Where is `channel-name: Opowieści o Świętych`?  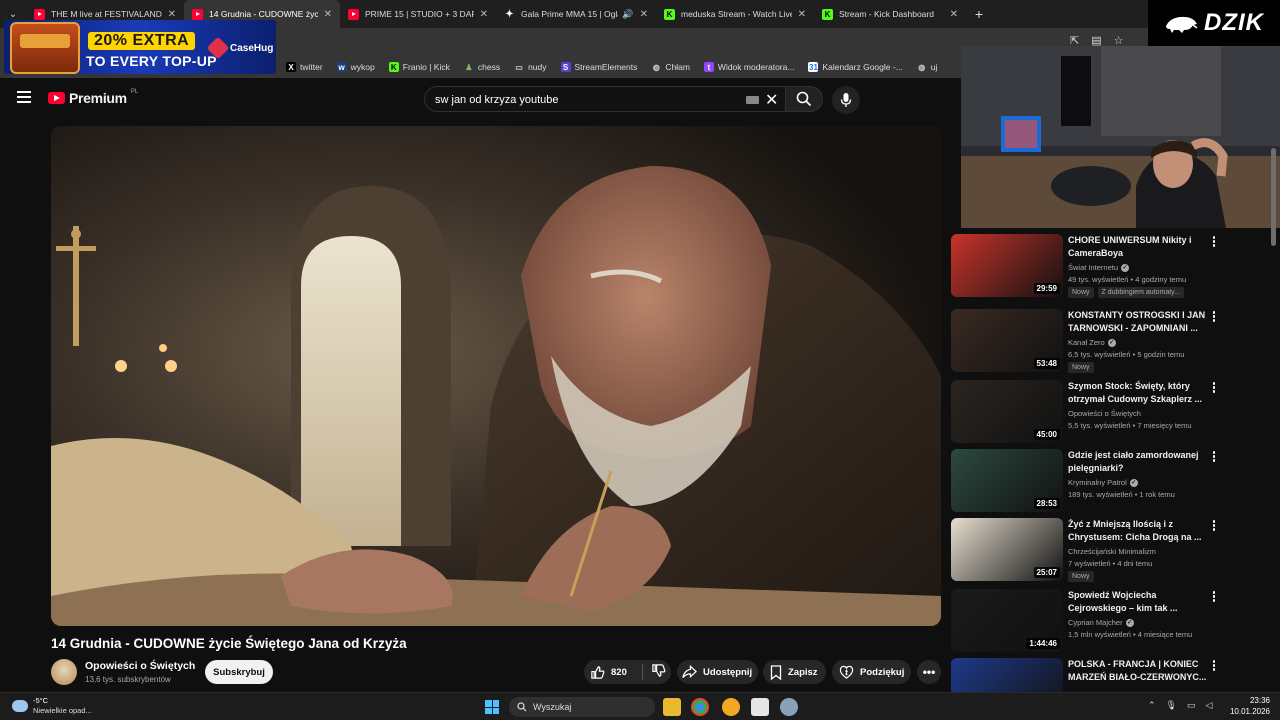
channel-name: Opowieści o Świętych is located at coordinates (140, 666).